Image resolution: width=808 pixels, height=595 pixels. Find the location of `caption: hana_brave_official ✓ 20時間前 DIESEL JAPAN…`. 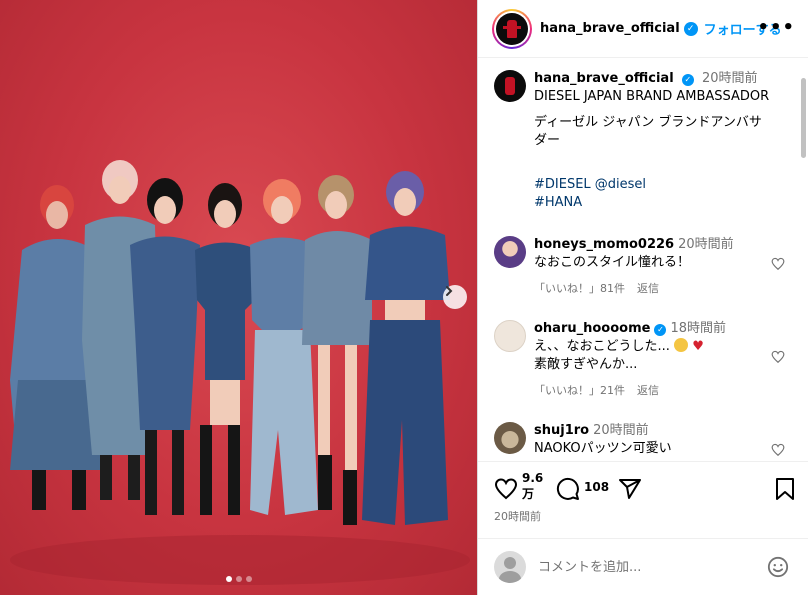

caption: hana_brave_official ✓ 20時間前 DIESEL JAPAN… is located at coordinates (649, 141).